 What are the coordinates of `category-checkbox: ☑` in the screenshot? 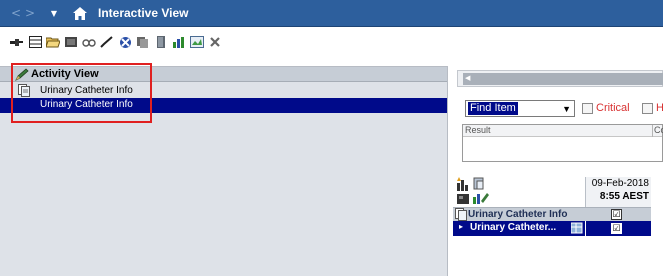 It's located at (616, 214).